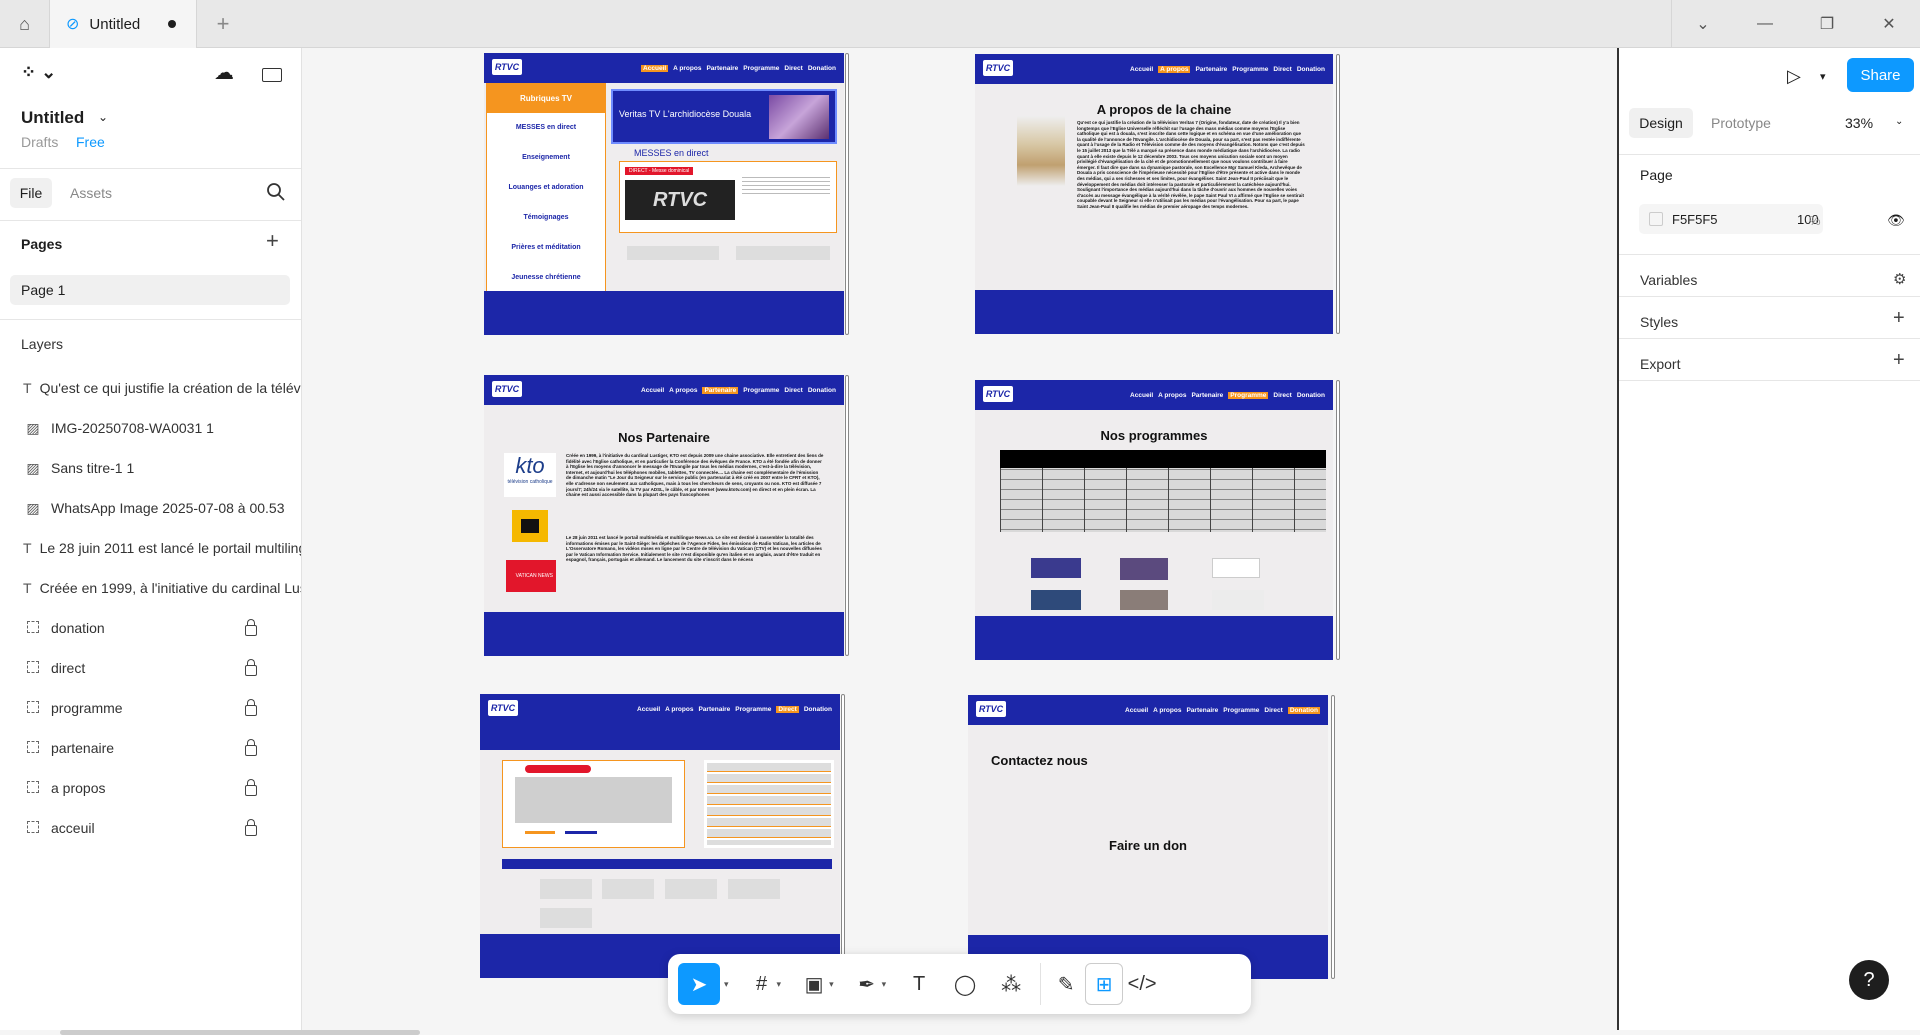 This screenshot has width=1920, height=1035. What do you see at coordinates (272, 75) in the screenshot?
I see `toggle-sidebar-icon` at bounding box center [272, 75].